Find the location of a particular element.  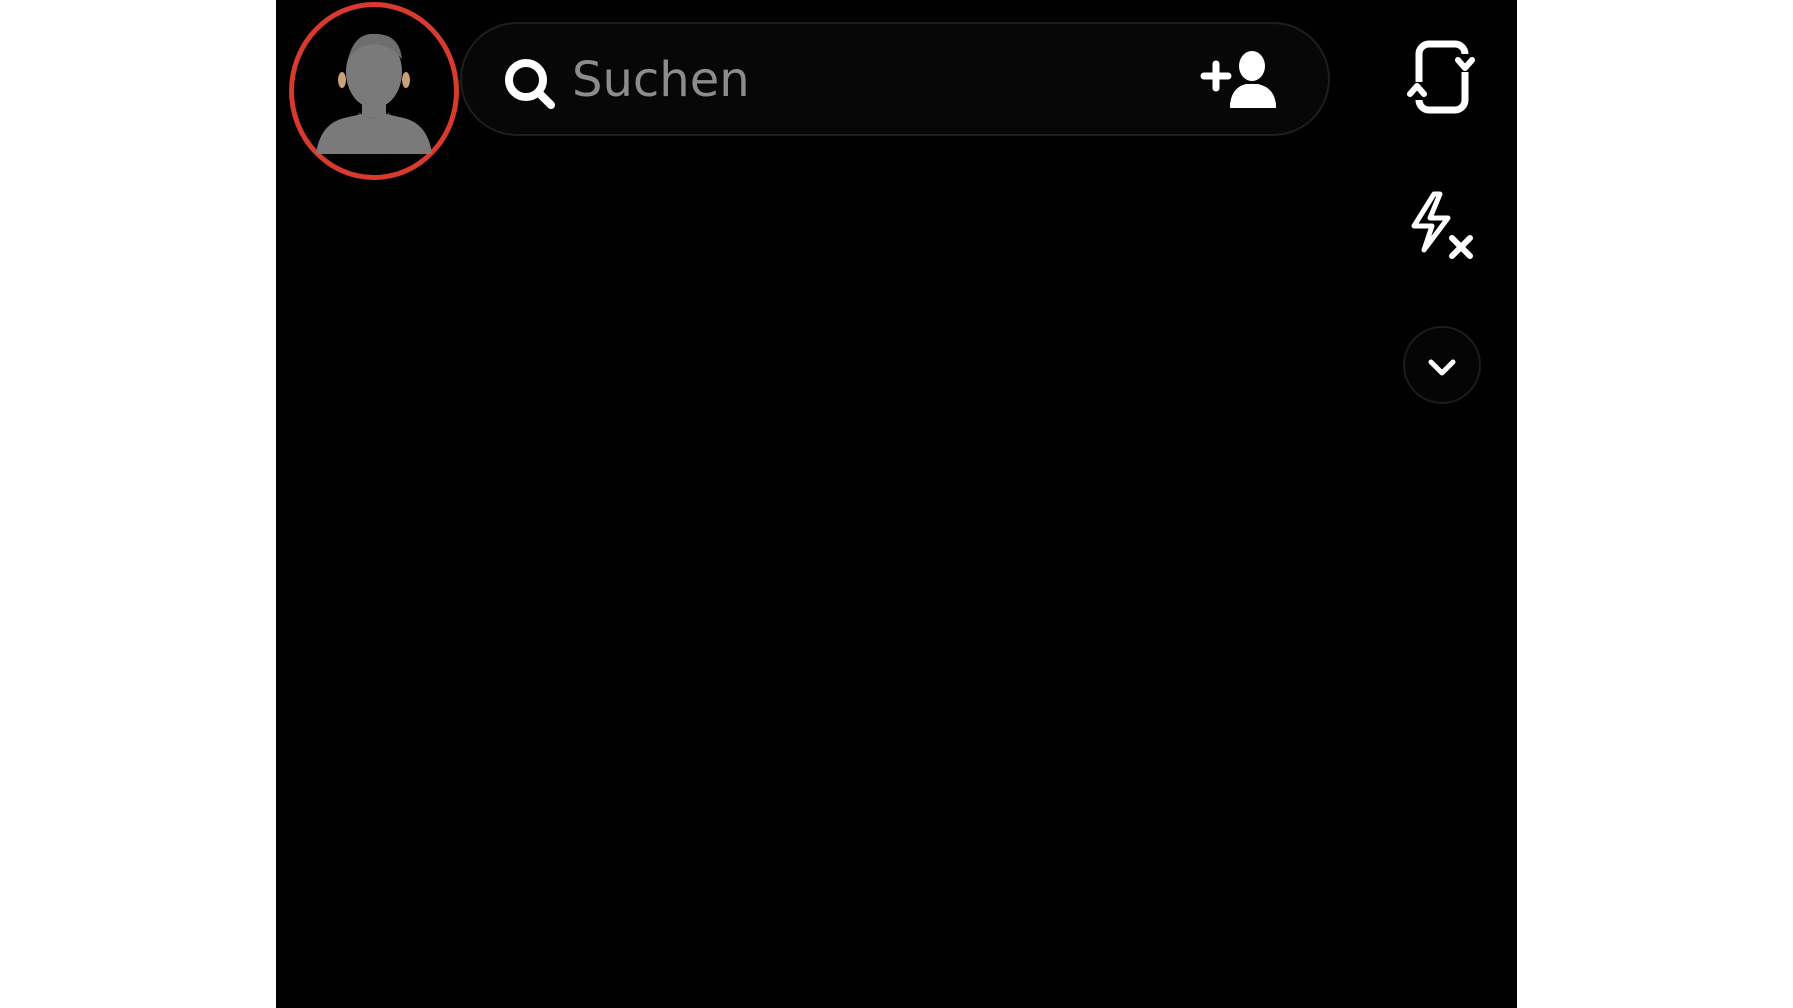

chevron-down-icon is located at coordinates (1442, 367).